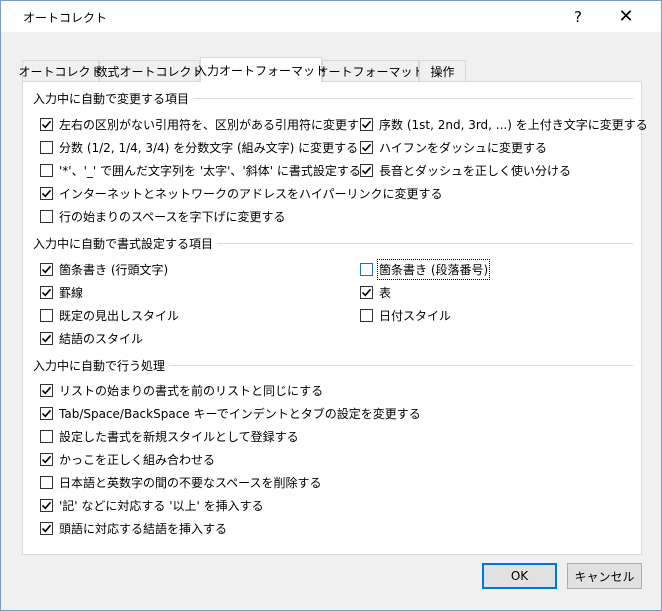 This screenshot has height=611, width=662. What do you see at coordinates (71, 293) in the screenshot?
I see `checkbox-label: 罫線` at bounding box center [71, 293].